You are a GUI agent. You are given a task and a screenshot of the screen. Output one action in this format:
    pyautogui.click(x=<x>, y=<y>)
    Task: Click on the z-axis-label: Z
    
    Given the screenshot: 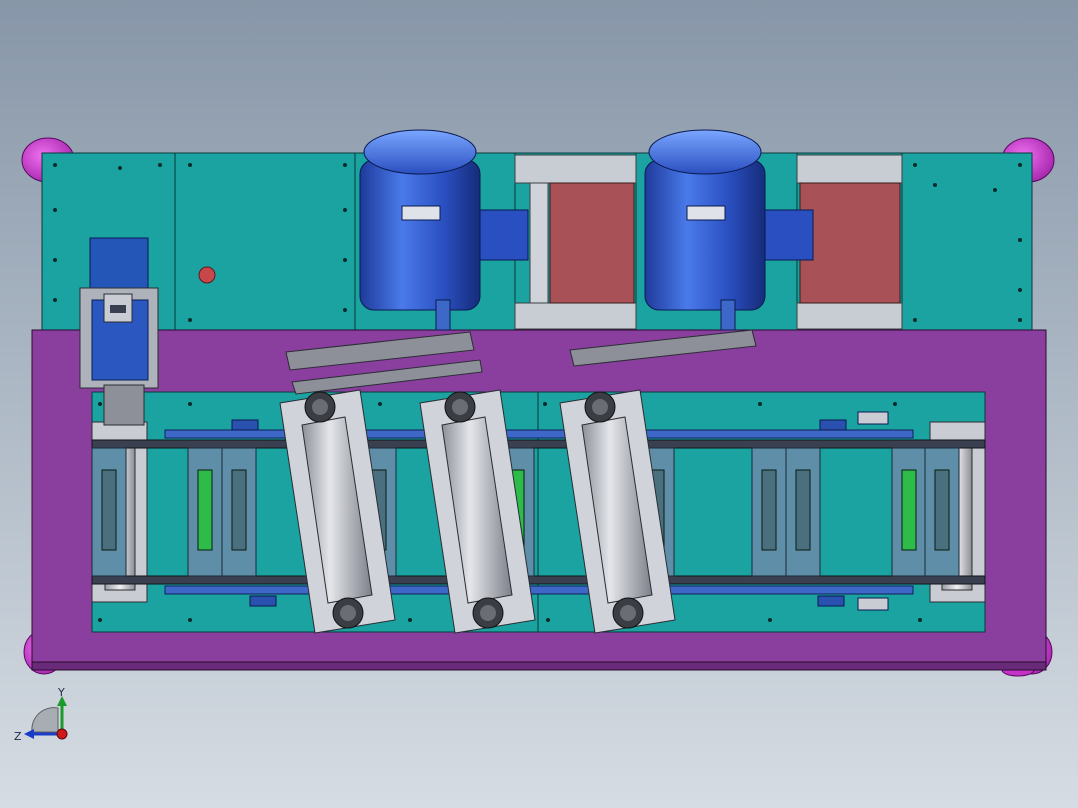 What is the action you would take?
    pyautogui.click(x=18, y=736)
    